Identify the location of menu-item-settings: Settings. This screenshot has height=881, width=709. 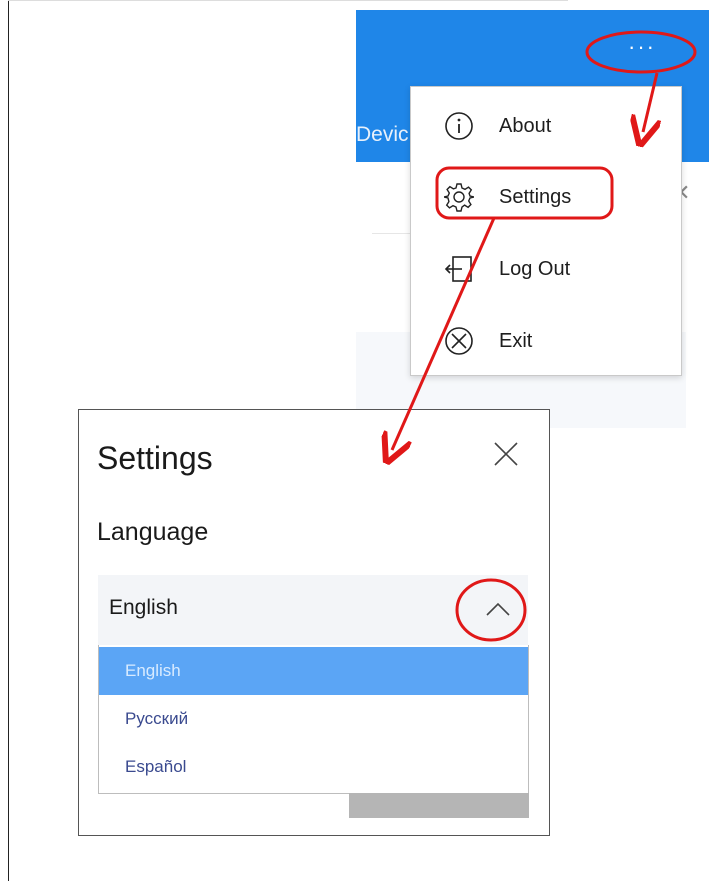
(546, 197).